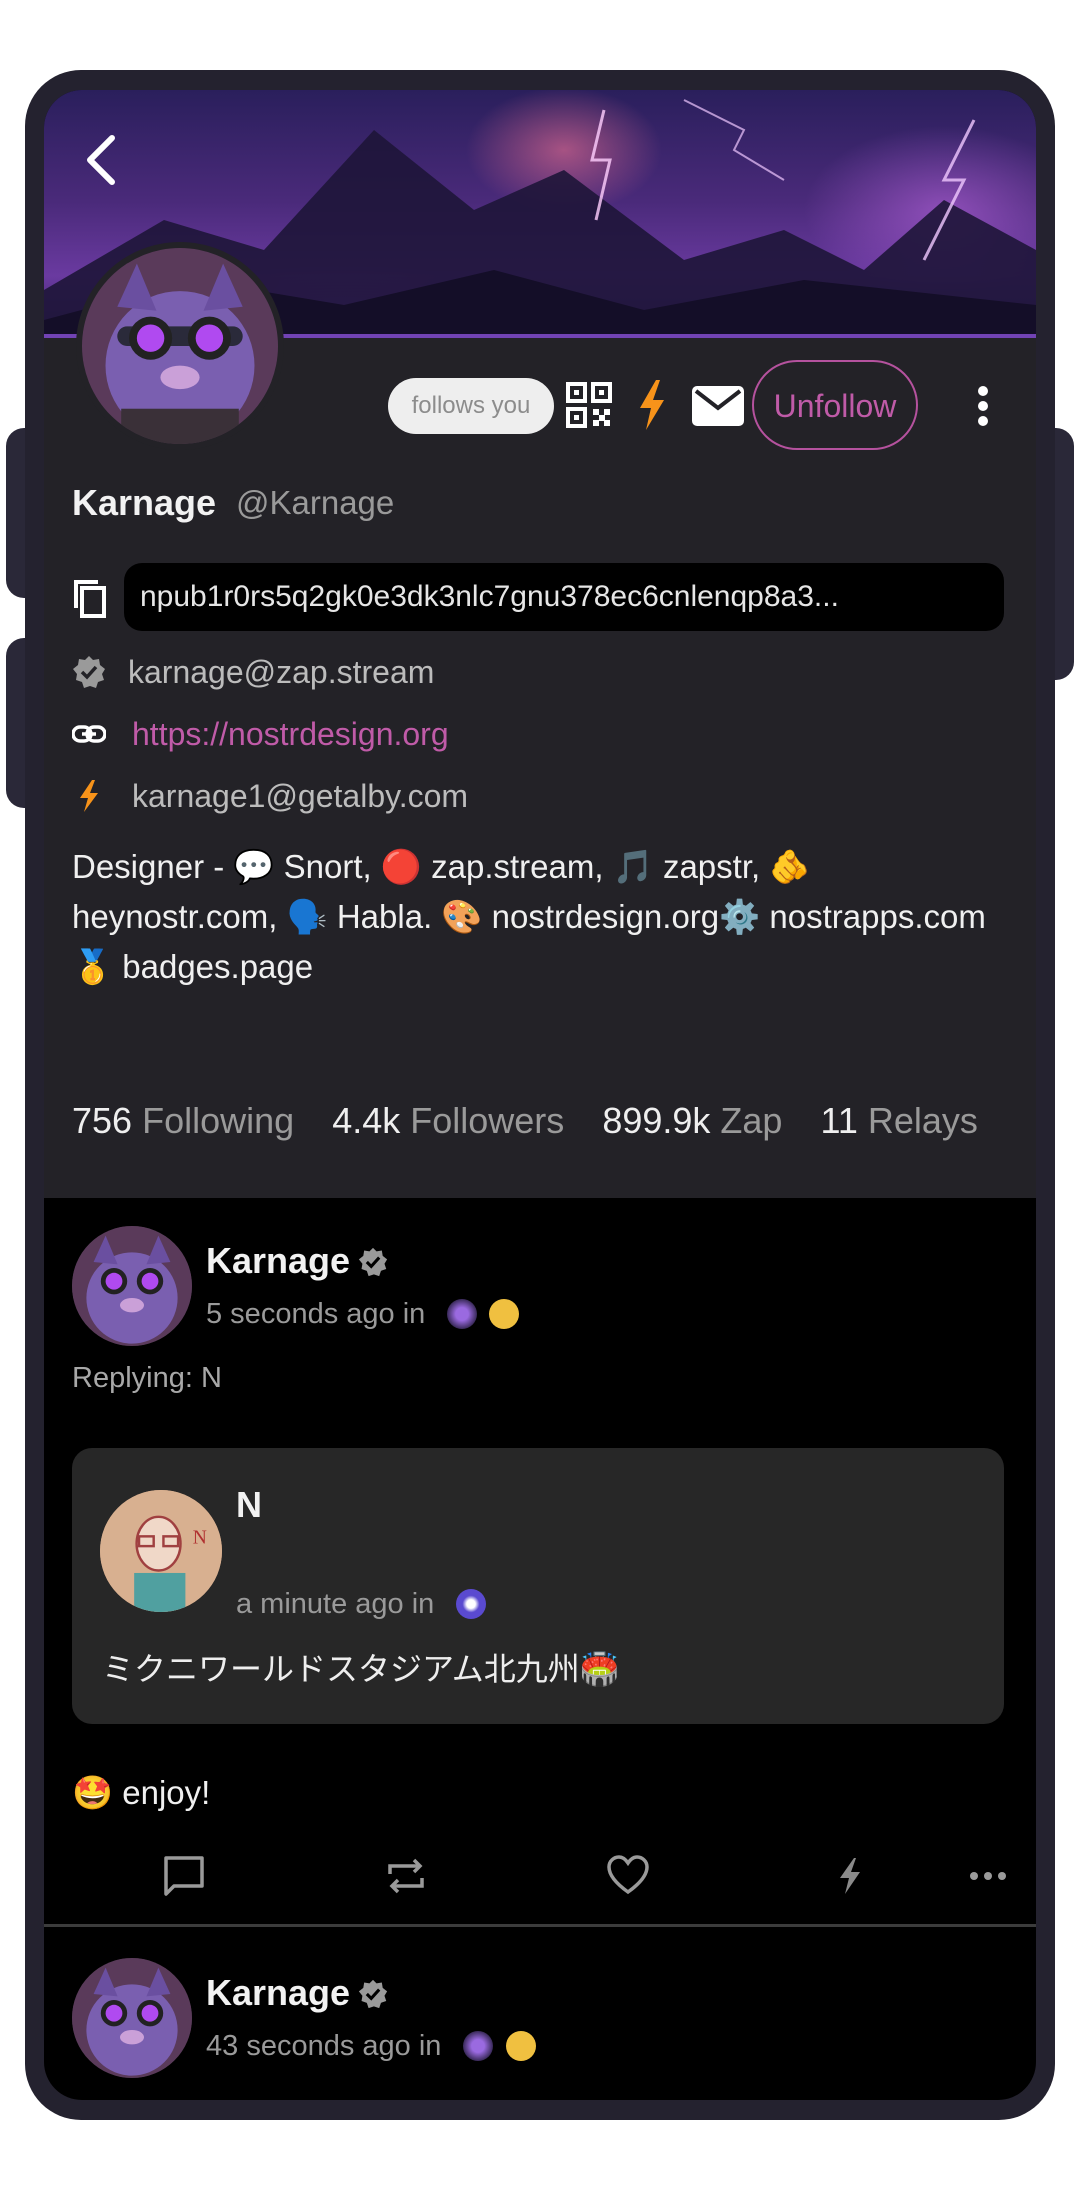 This screenshot has width=1080, height=2190. What do you see at coordinates (89, 796) in the screenshot?
I see `lightning-address-icon` at bounding box center [89, 796].